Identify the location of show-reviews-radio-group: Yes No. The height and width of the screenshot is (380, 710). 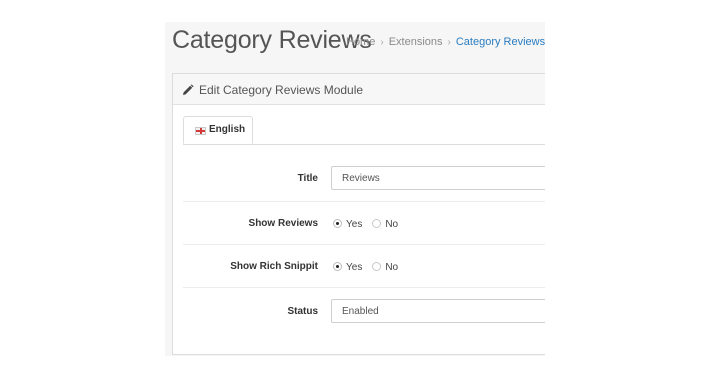
(370, 224).